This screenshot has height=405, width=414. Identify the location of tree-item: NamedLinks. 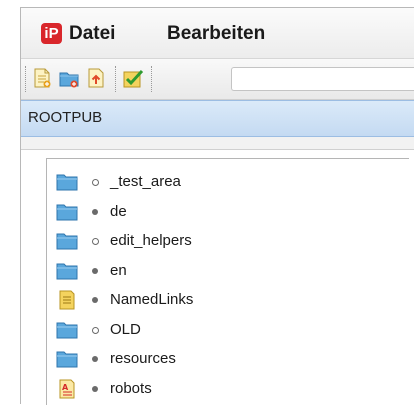
(228, 300).